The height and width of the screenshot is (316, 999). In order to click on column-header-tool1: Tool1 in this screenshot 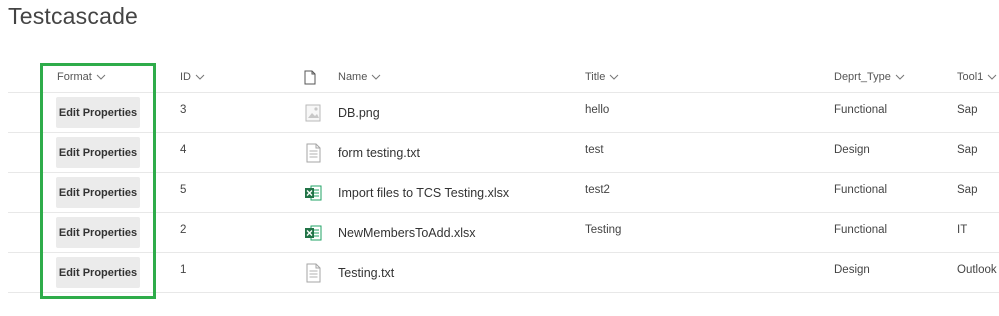, I will do `click(977, 77)`.